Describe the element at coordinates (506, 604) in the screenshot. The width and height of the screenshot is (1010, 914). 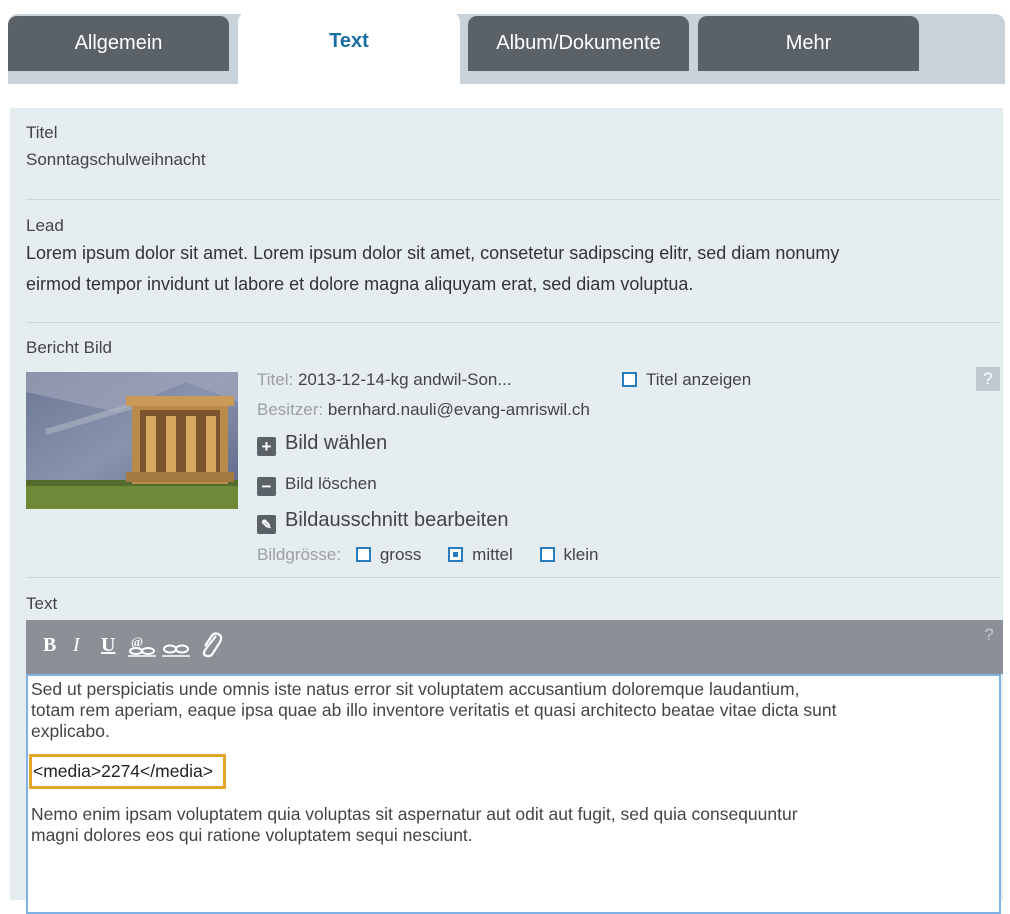
I see `text-label-wrap: Text` at that location.